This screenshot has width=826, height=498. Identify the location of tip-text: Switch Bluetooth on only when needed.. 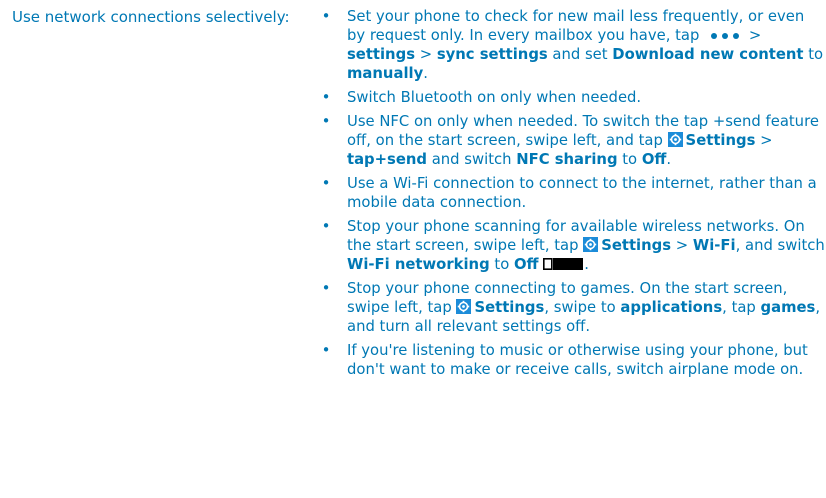
(494, 97).